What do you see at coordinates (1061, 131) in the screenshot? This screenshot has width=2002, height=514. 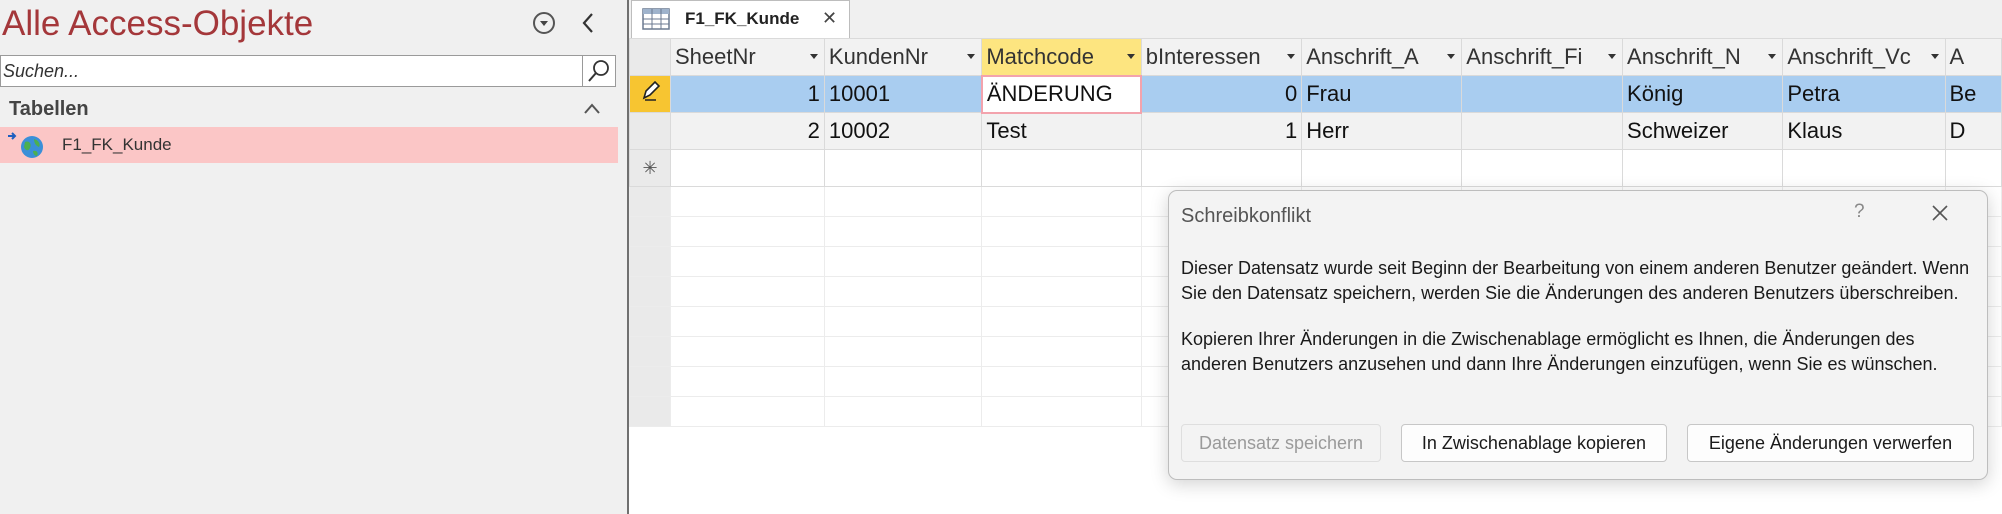 I see `table-cell: Test` at bounding box center [1061, 131].